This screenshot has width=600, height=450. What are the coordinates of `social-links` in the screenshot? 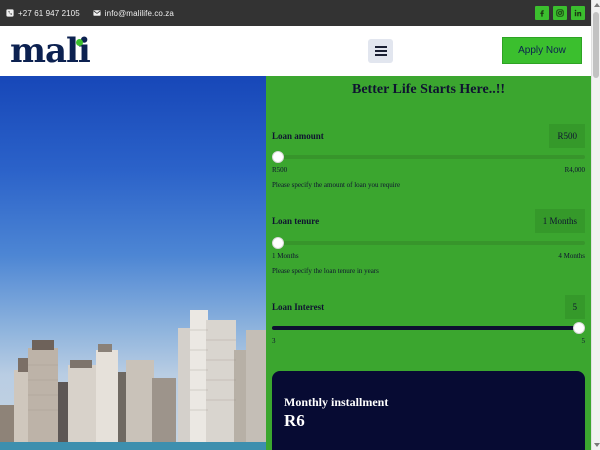 It's located at (560, 13).